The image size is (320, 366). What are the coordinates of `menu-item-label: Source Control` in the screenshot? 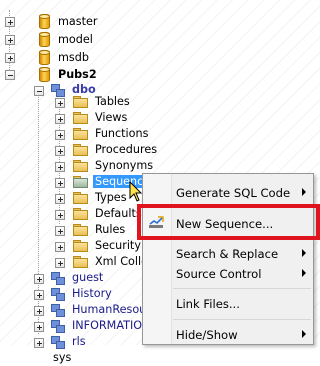 It's located at (219, 274).